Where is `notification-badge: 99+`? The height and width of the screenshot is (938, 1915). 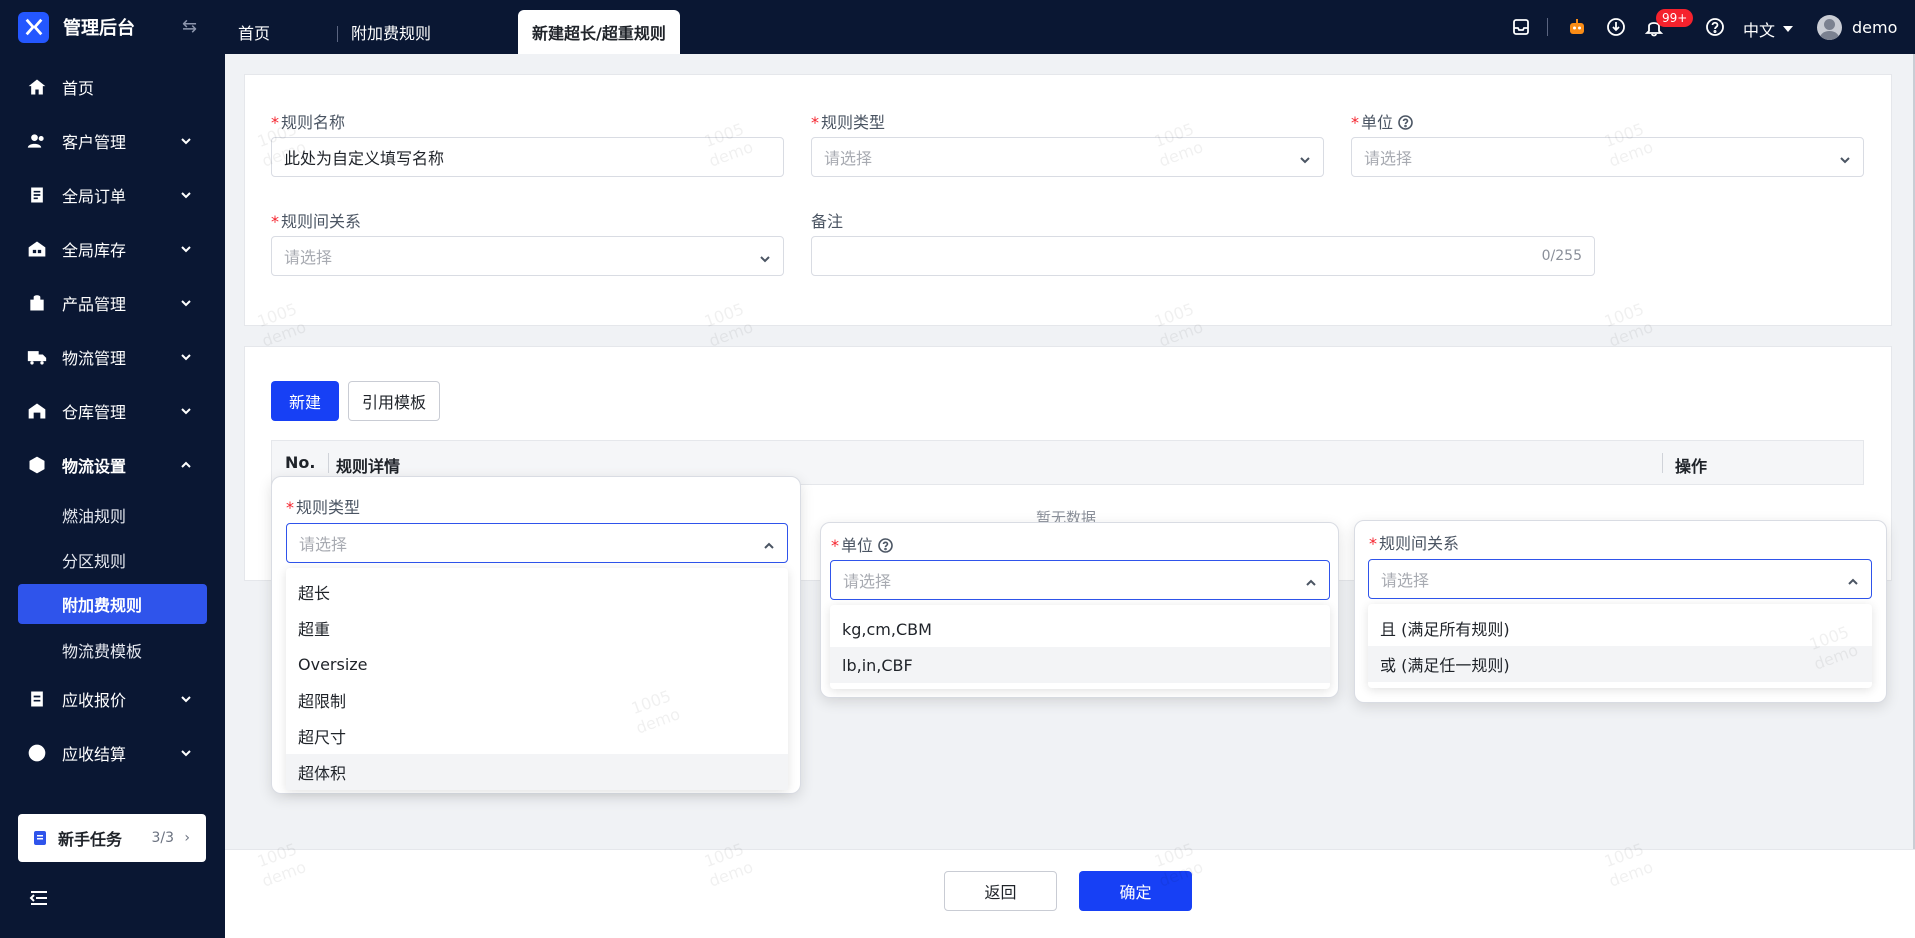
notification-badge: 99+ is located at coordinates (1675, 18).